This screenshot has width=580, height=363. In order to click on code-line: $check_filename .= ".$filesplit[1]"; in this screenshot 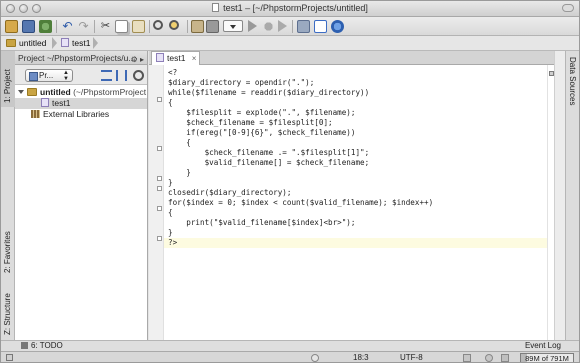, I will do `click(269, 152)`.